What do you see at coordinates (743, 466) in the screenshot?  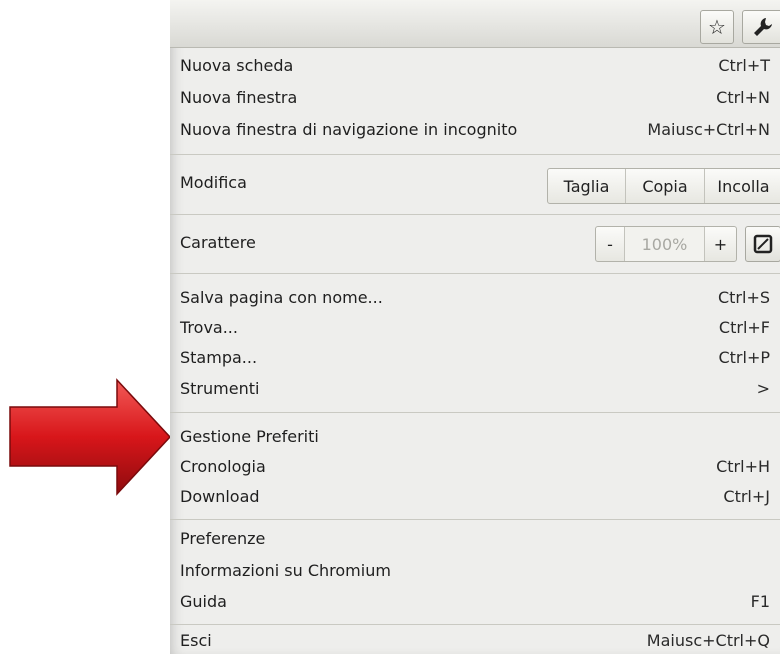 I see `menu-item-shortcut: Ctrl+H` at bounding box center [743, 466].